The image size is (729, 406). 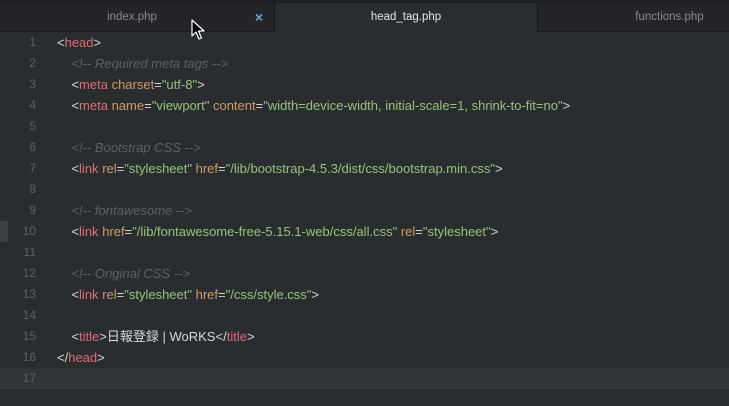 What do you see at coordinates (29, 357) in the screenshot?
I see `line-number: 16` at bounding box center [29, 357].